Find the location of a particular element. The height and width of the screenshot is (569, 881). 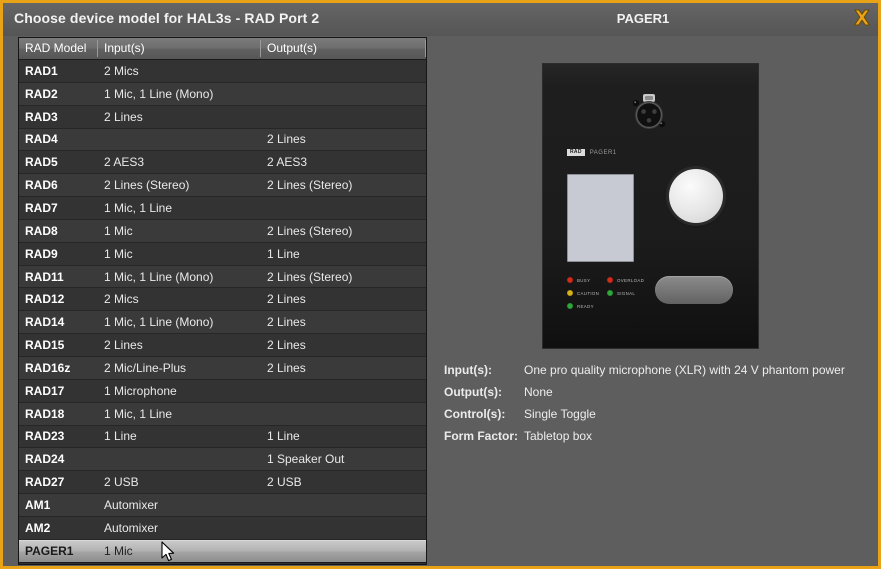

table-row: PAGER1 1 Mic is located at coordinates (222, 551).